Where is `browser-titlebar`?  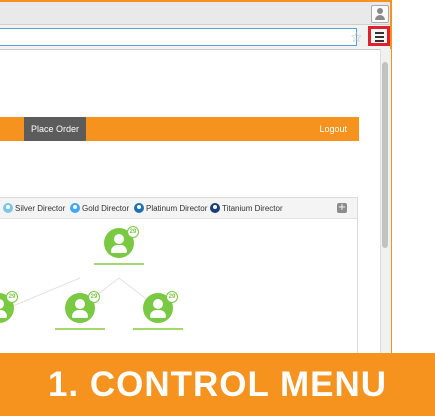
browser-titlebar is located at coordinates (195, 13).